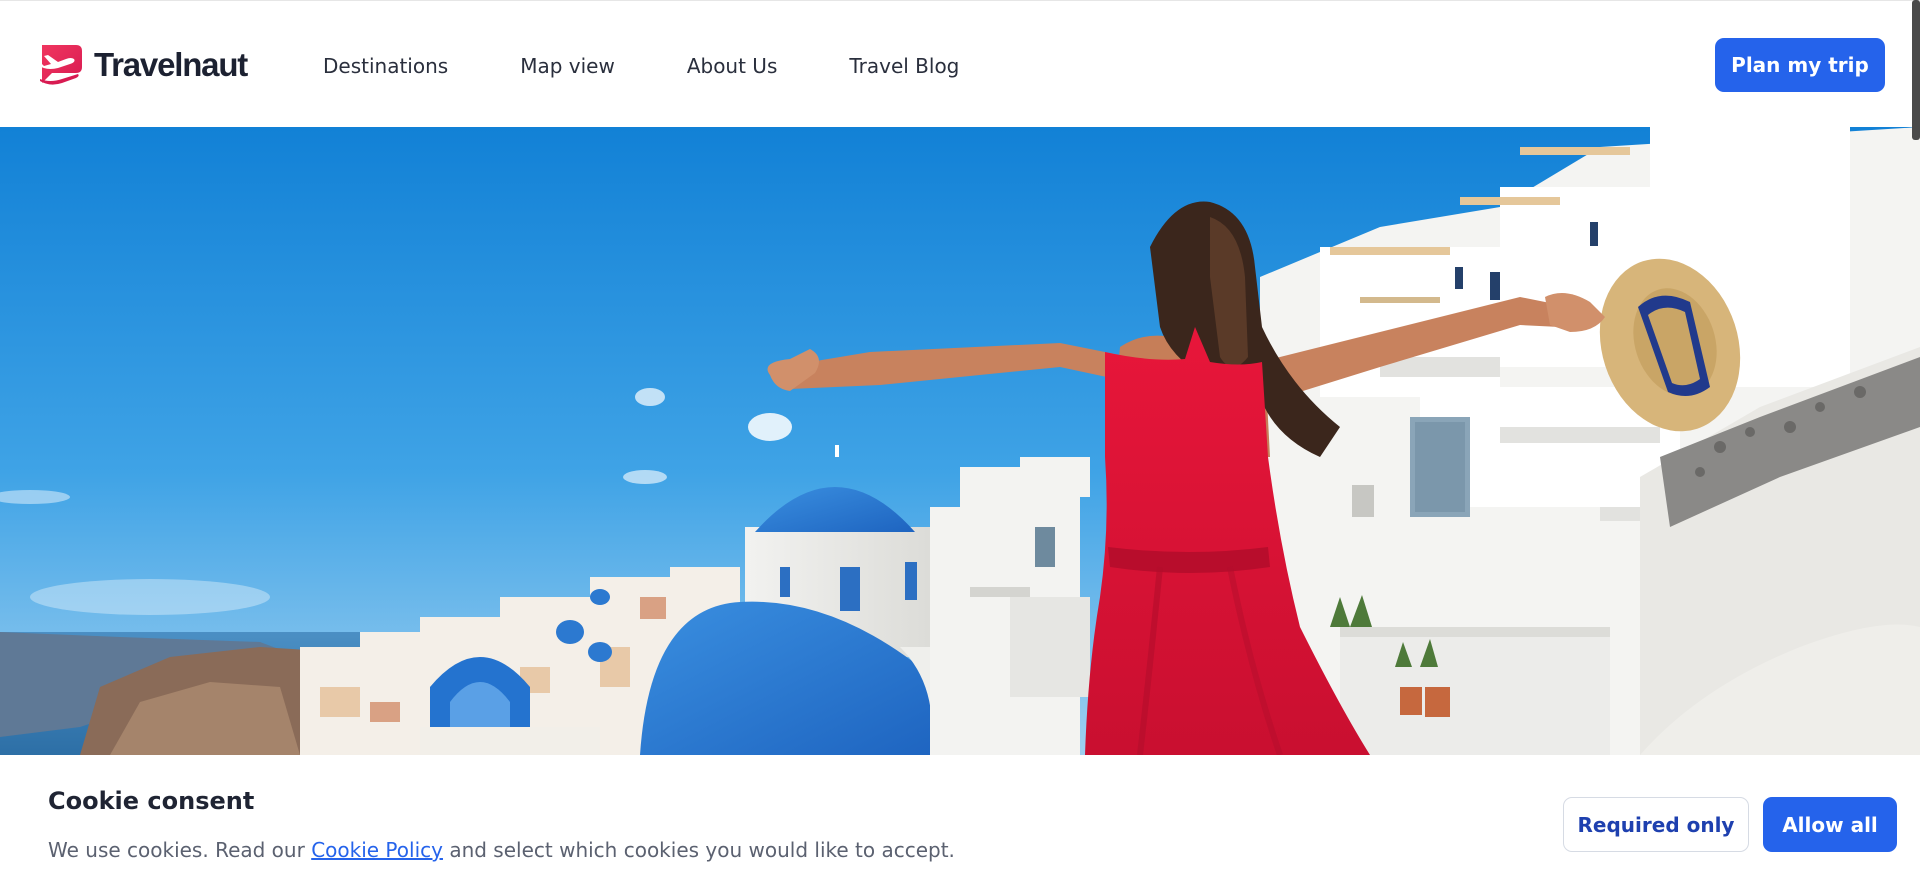  I want to click on cookie-policy-link: Cookie Policy, so click(377, 850).